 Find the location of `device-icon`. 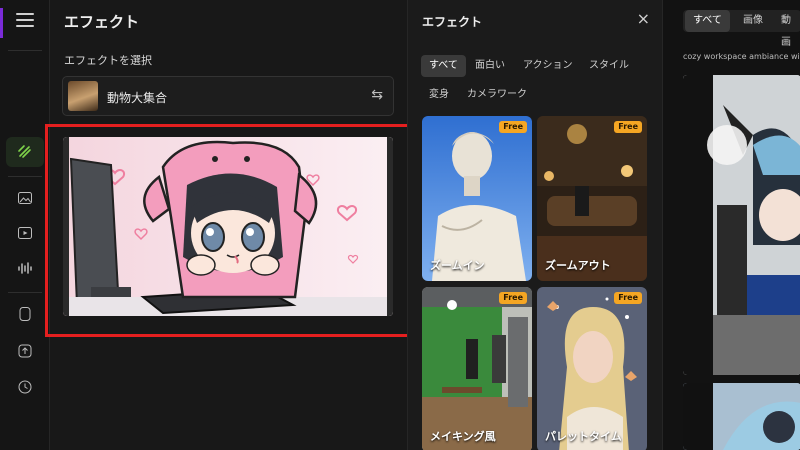

device-icon is located at coordinates (25, 314).